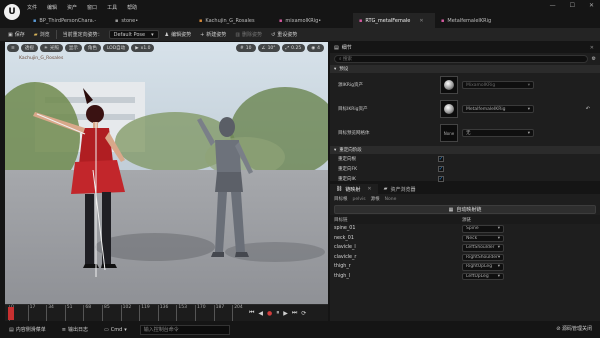  I want to click on skip-end-icon: ⏭, so click(294, 313).